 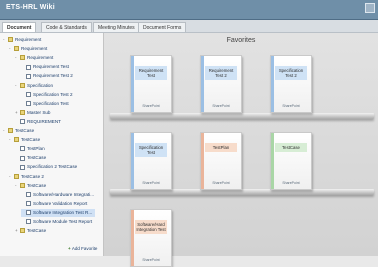 I want to click on favorite-doc-label: TestPlan, so click(x=221, y=147).